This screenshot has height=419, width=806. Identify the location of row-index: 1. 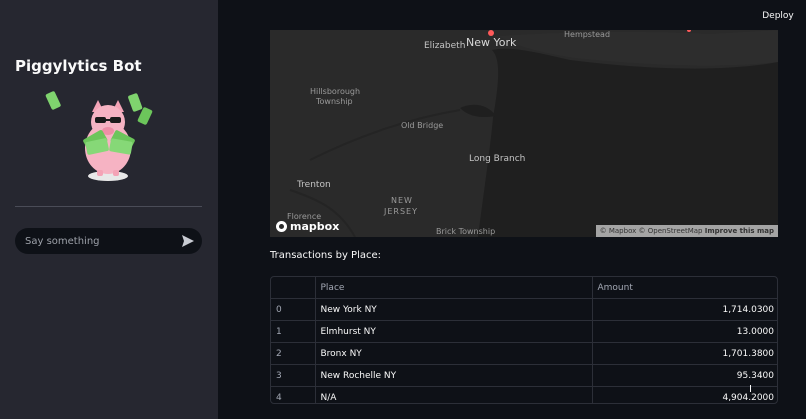
(293, 331).